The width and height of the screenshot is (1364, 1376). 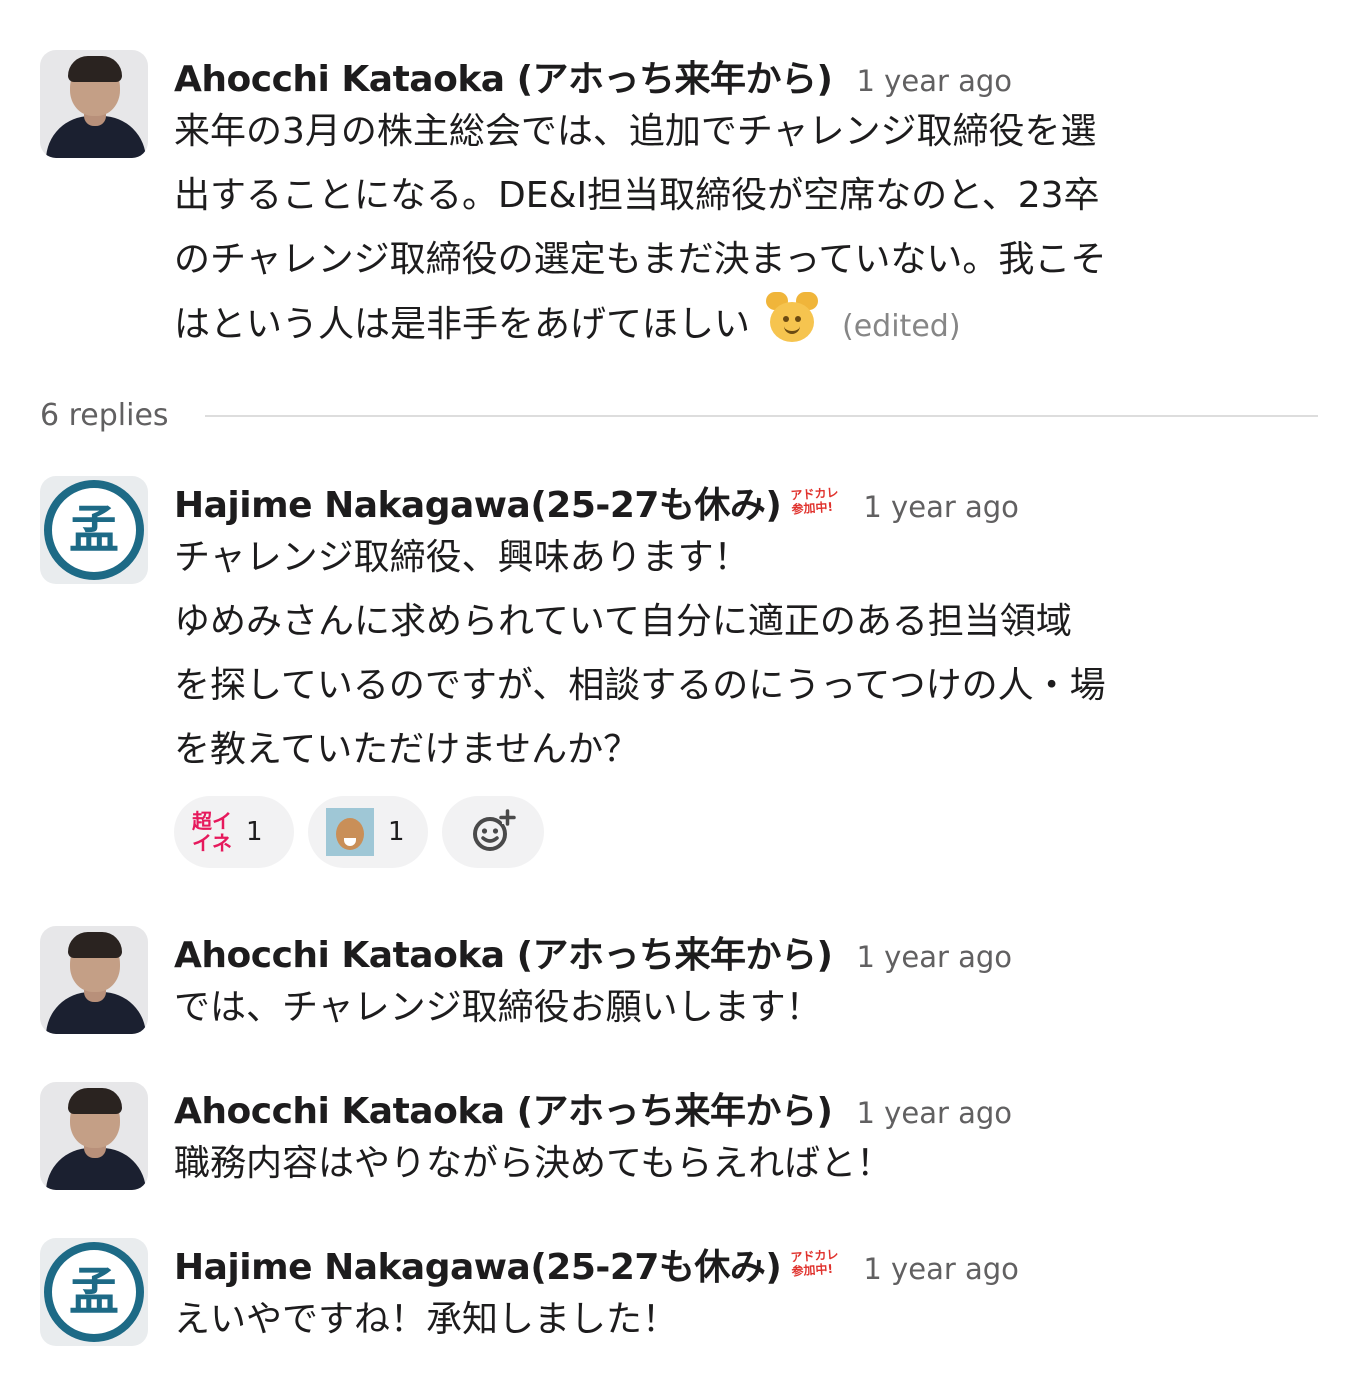 I want to click on reaction-chou-iine: 超イ イネ 1, so click(x=234, y=832).